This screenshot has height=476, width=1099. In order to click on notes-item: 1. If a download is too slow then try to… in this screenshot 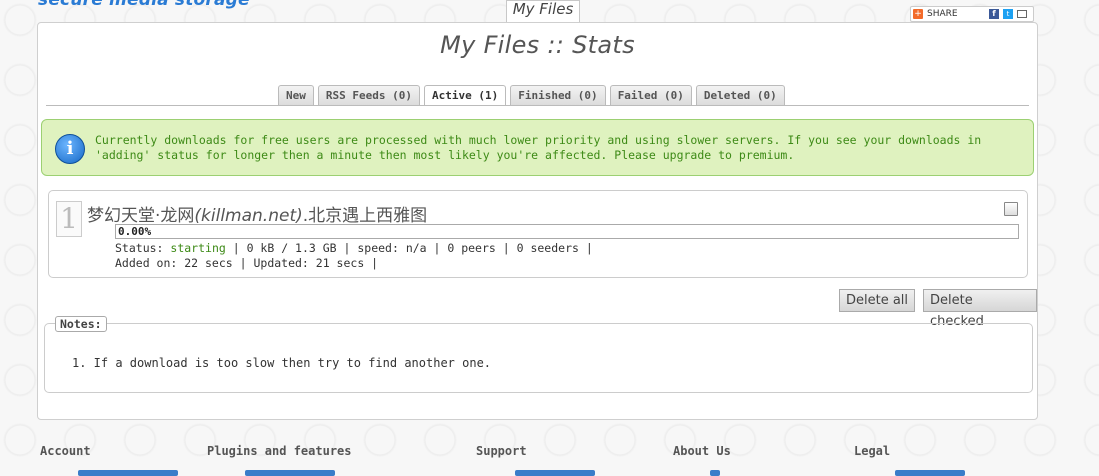, I will do `click(282, 363)`.